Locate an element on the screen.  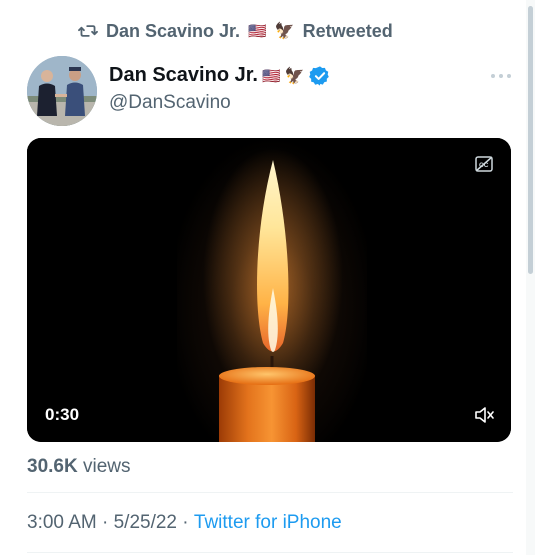
verified-icon is located at coordinates (319, 76).